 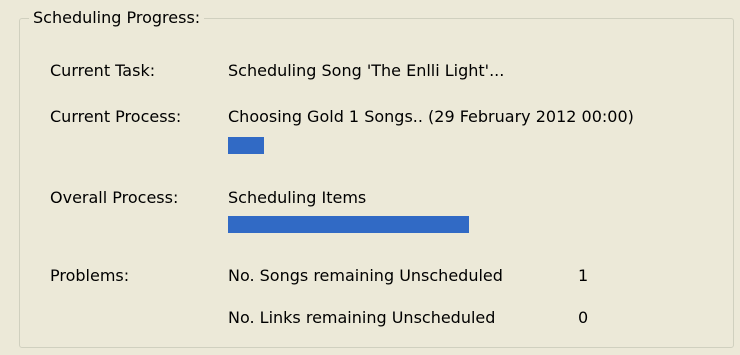 What do you see at coordinates (365, 275) in the screenshot?
I see `songs-unscheduled-label: No. Songs remaining Unscheduled` at bounding box center [365, 275].